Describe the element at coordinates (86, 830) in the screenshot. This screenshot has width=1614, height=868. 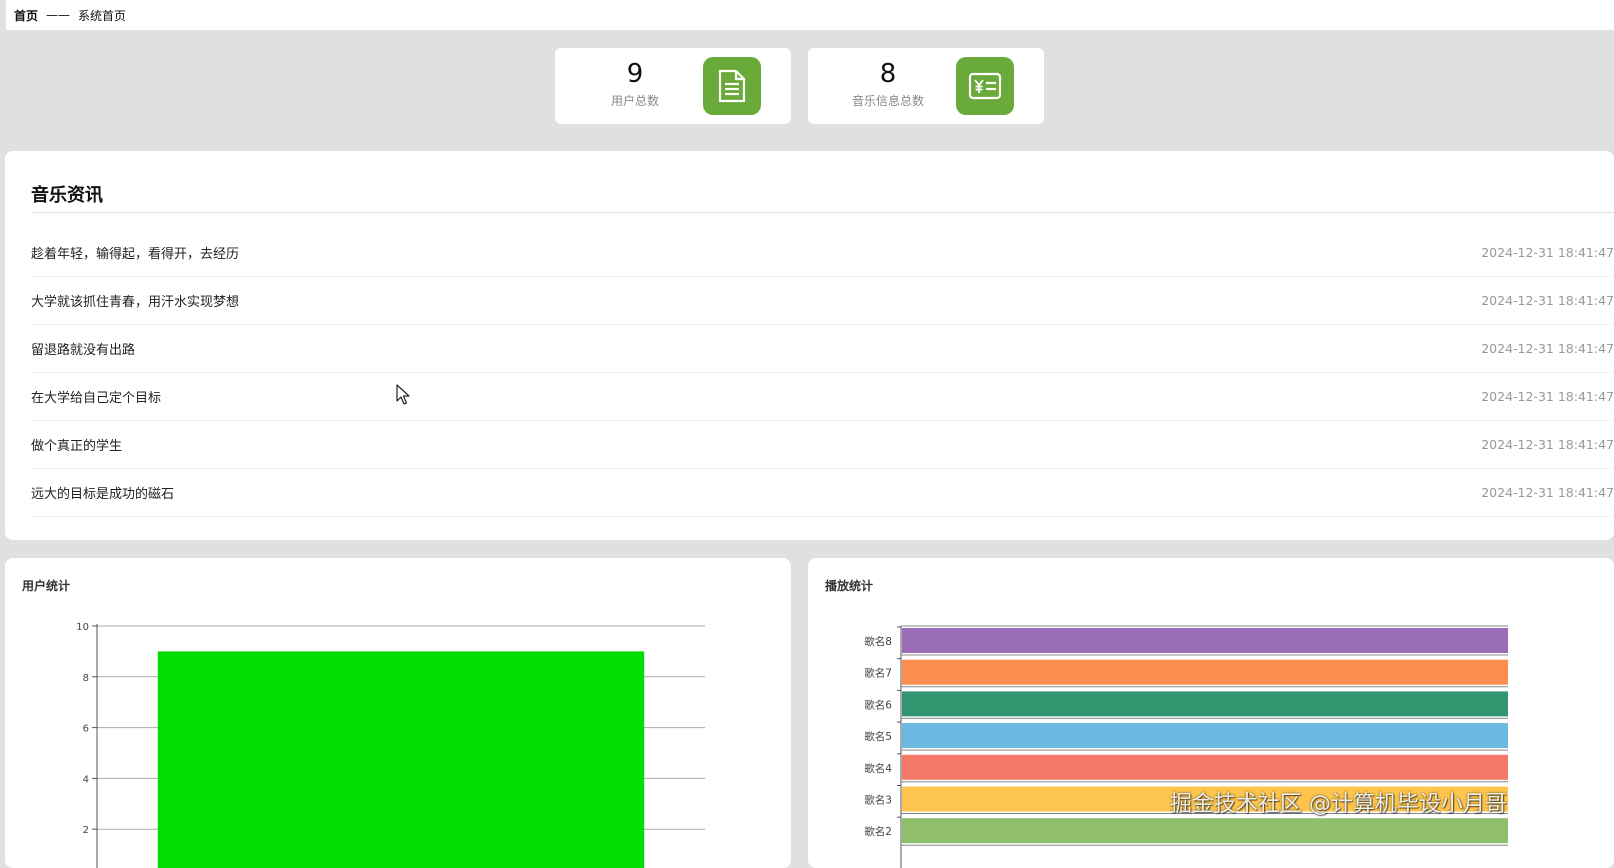
I see `y-tick-label: 2` at that location.